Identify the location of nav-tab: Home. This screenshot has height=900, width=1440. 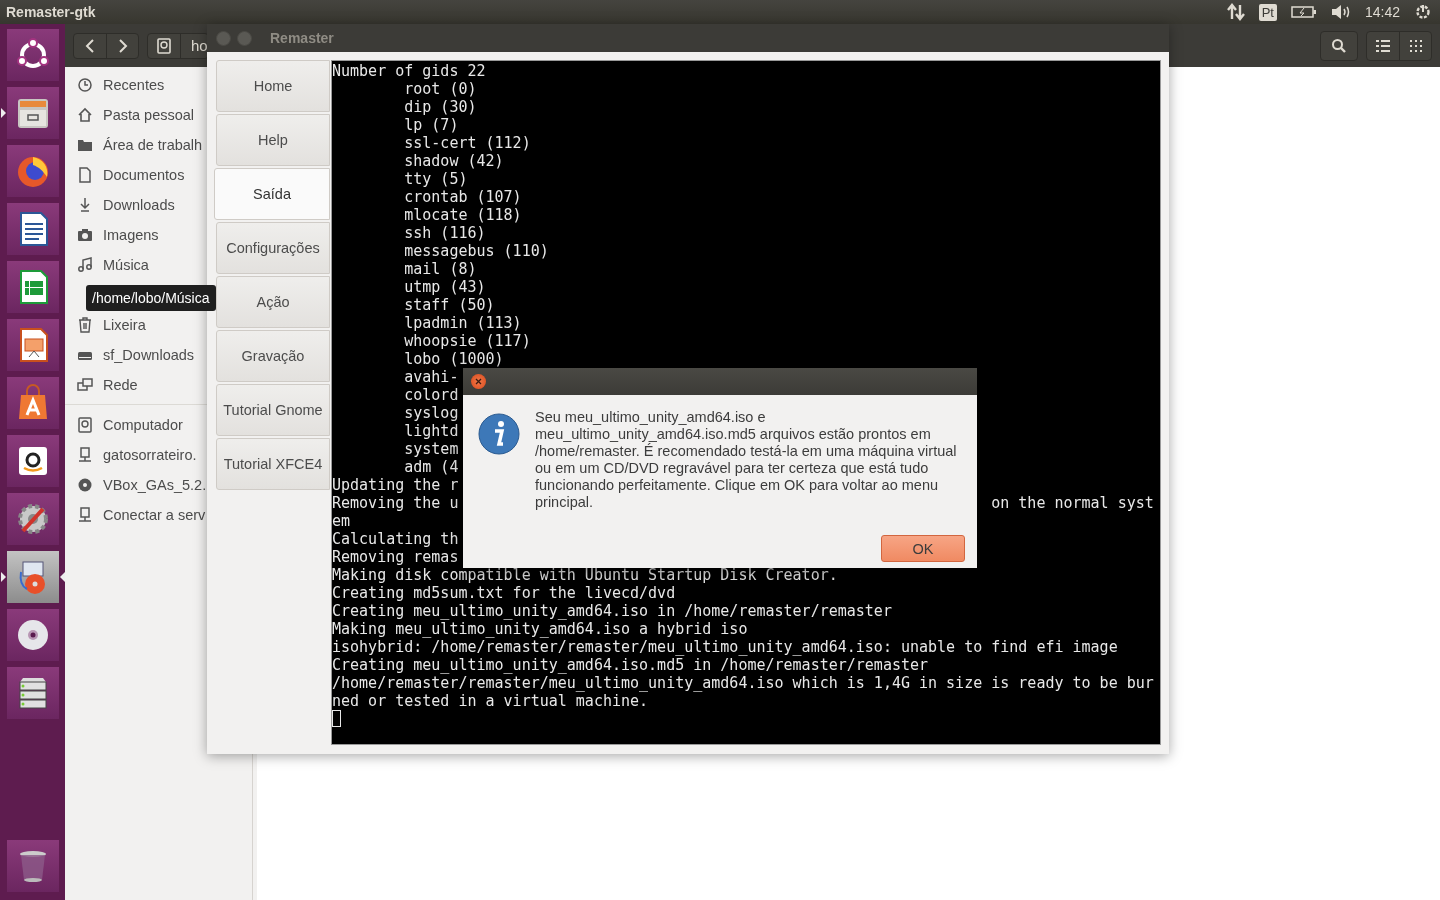
(273, 86).